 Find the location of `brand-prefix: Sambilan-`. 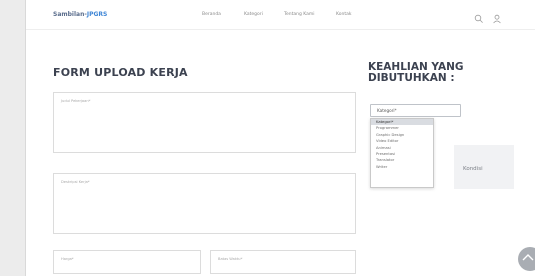

brand-prefix: Sambilan- is located at coordinates (70, 14).